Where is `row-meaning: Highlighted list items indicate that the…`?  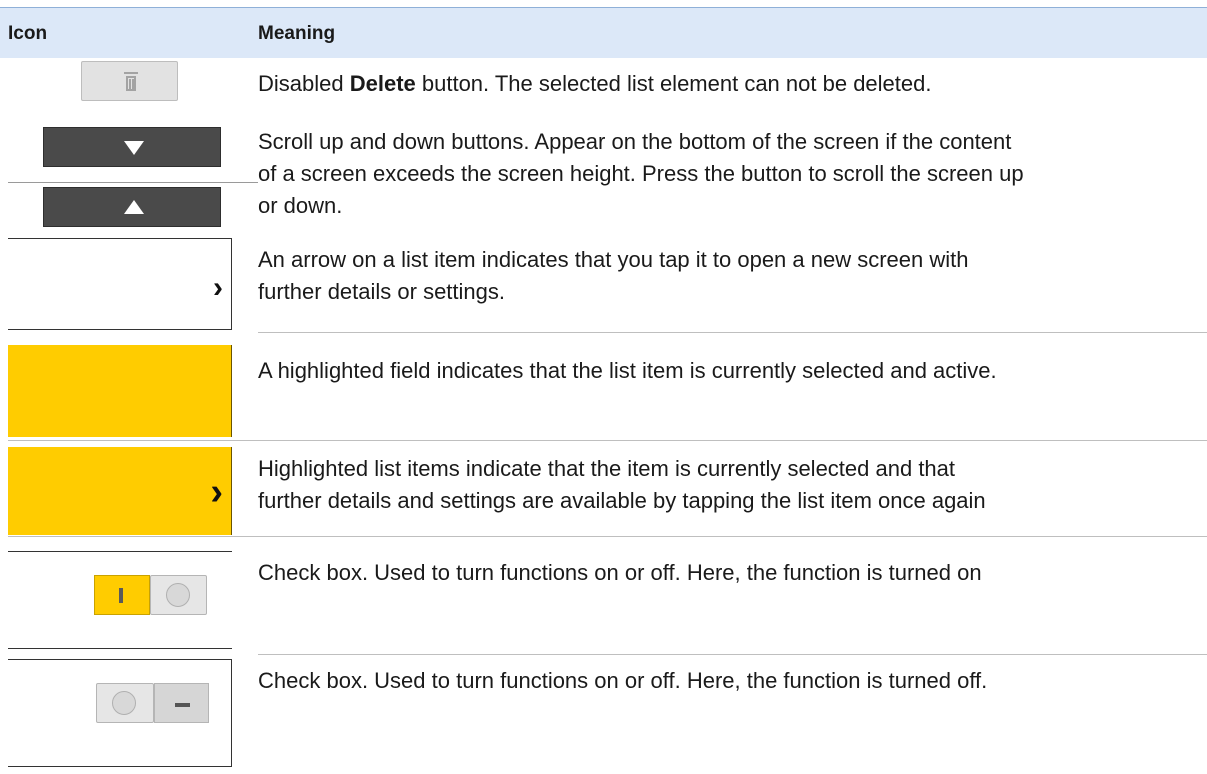 row-meaning: Highlighted list items indicate that the… is located at coordinates (622, 484).